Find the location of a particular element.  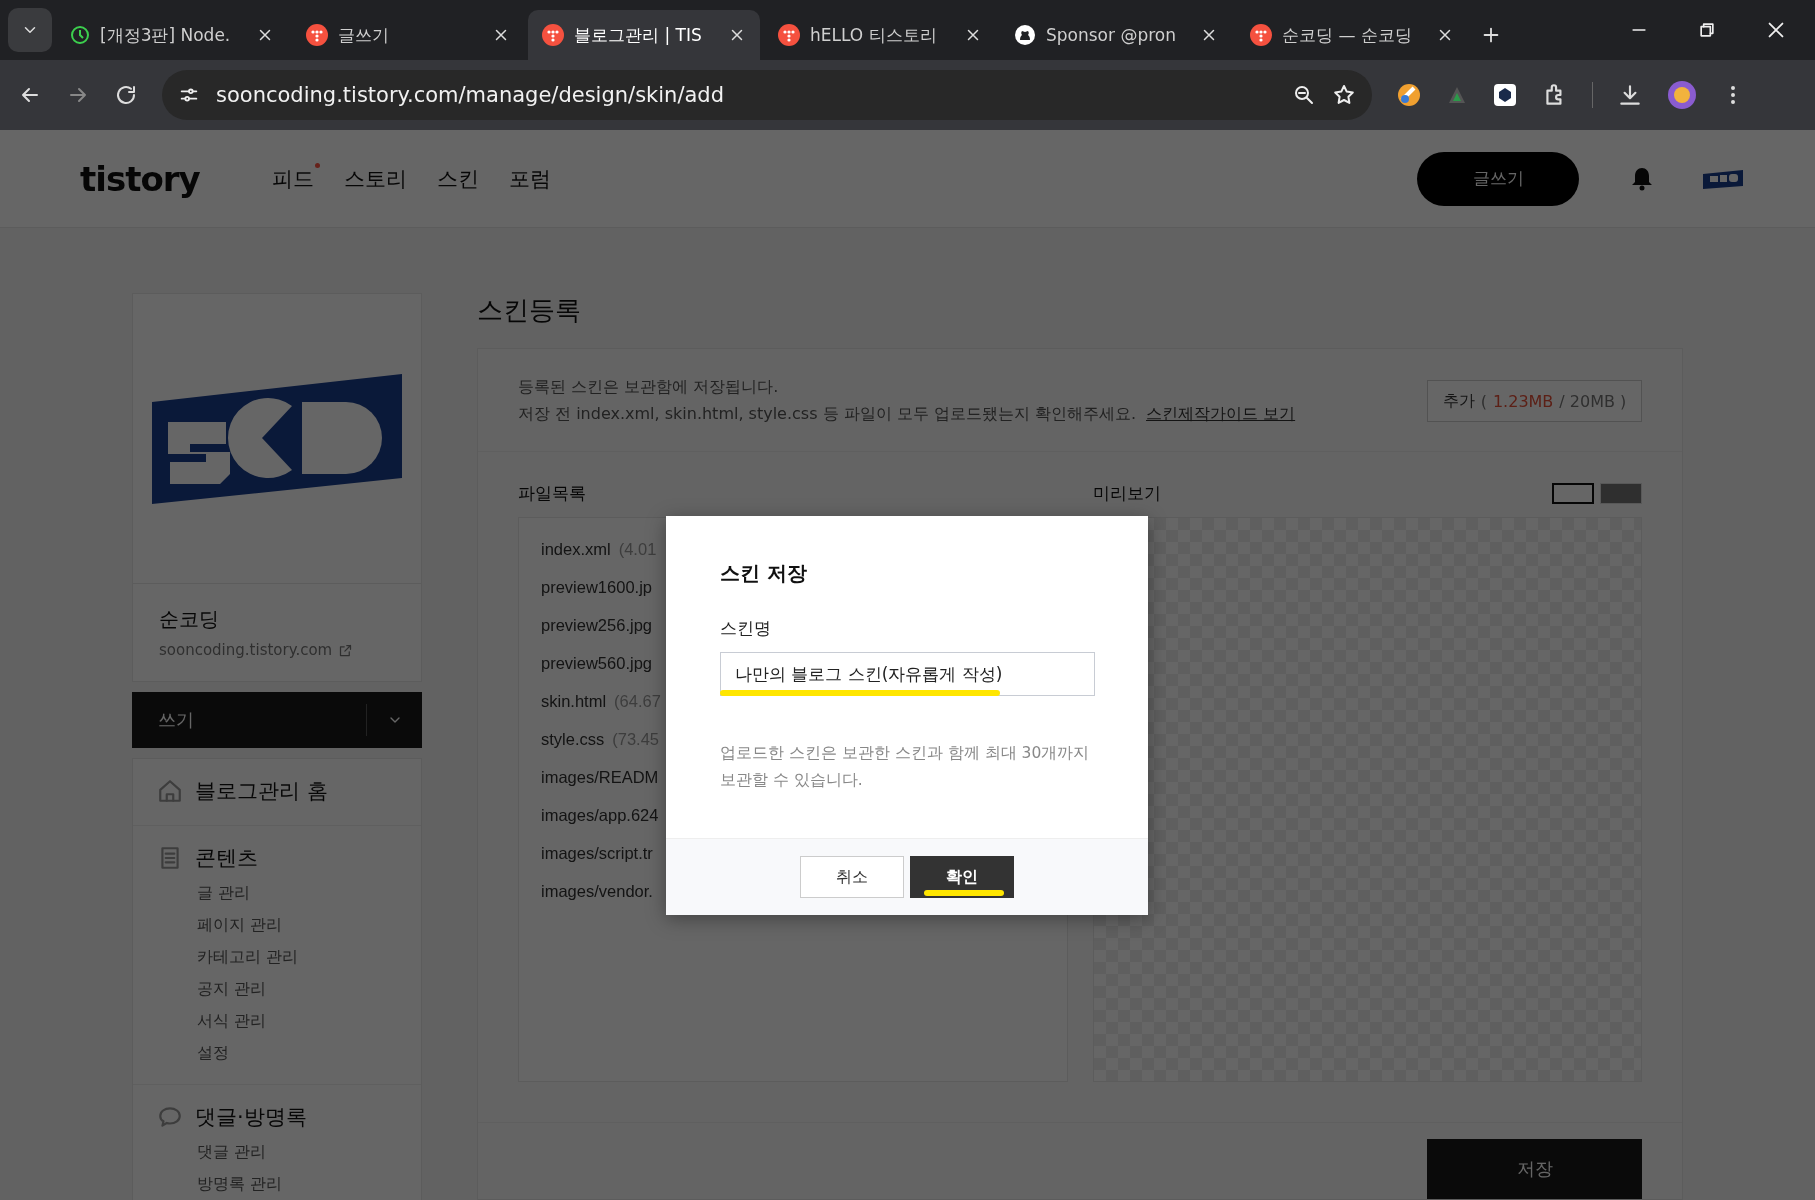

file-name: images/app.624 is located at coordinates (600, 815).